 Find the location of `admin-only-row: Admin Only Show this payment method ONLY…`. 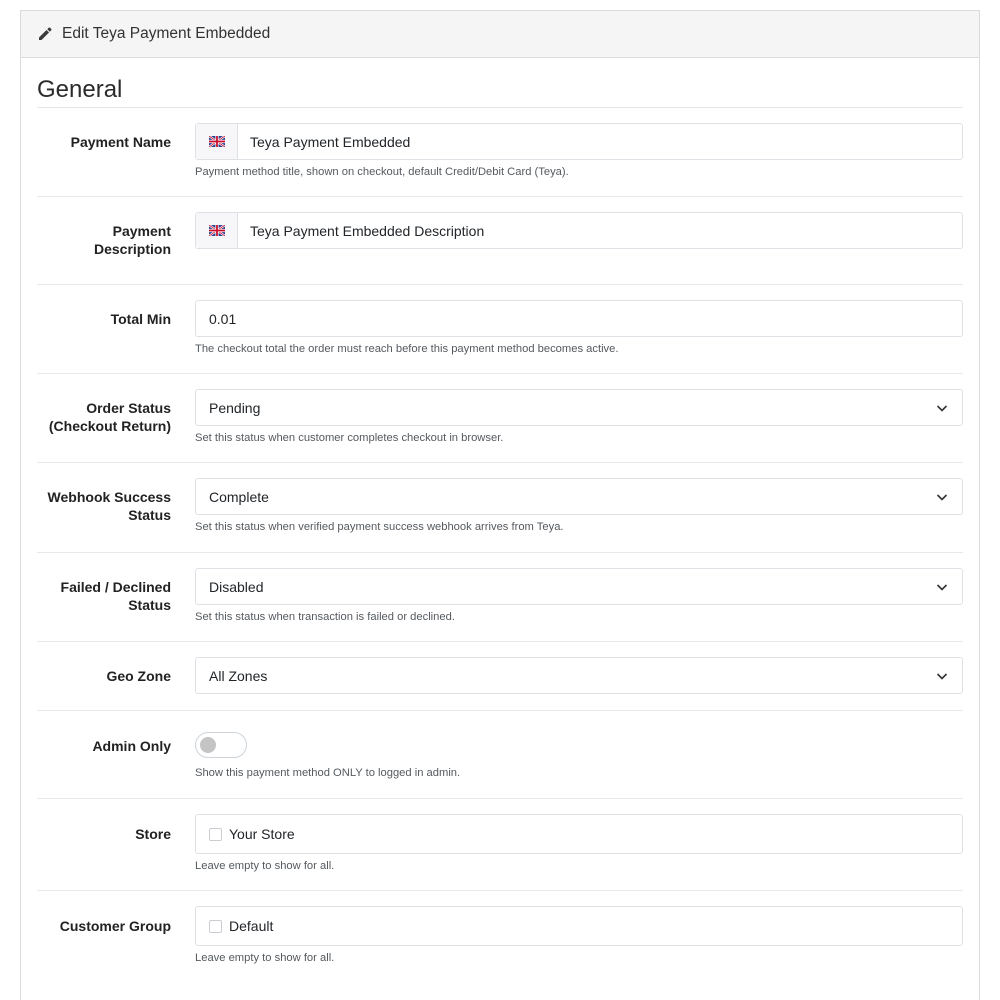

admin-only-row: Admin Only Show this payment method ONLY… is located at coordinates (500, 755).